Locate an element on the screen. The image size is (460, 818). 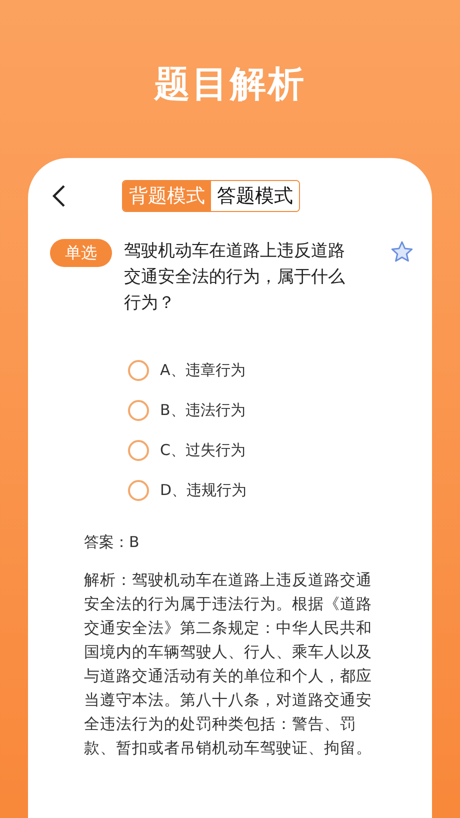
question-type-tag: 单选 is located at coordinates (81, 253).